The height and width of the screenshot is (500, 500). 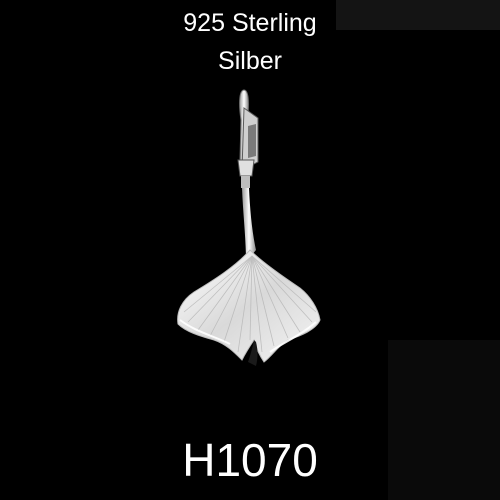 I want to click on clasp, so click(x=248, y=138).